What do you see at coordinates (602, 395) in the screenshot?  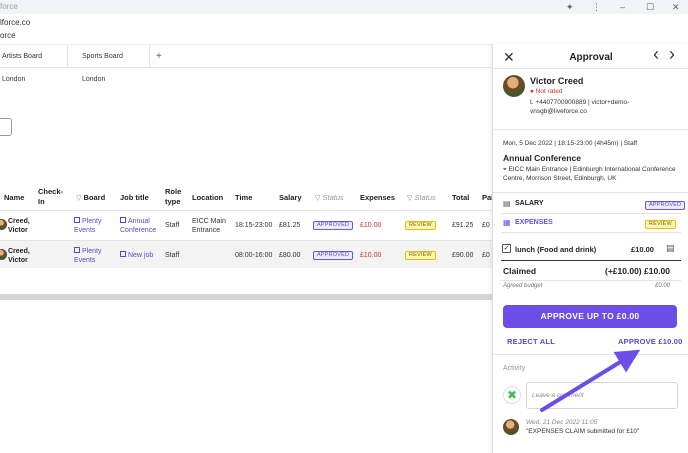 I see `comment-input: Leave a comment` at bounding box center [602, 395].